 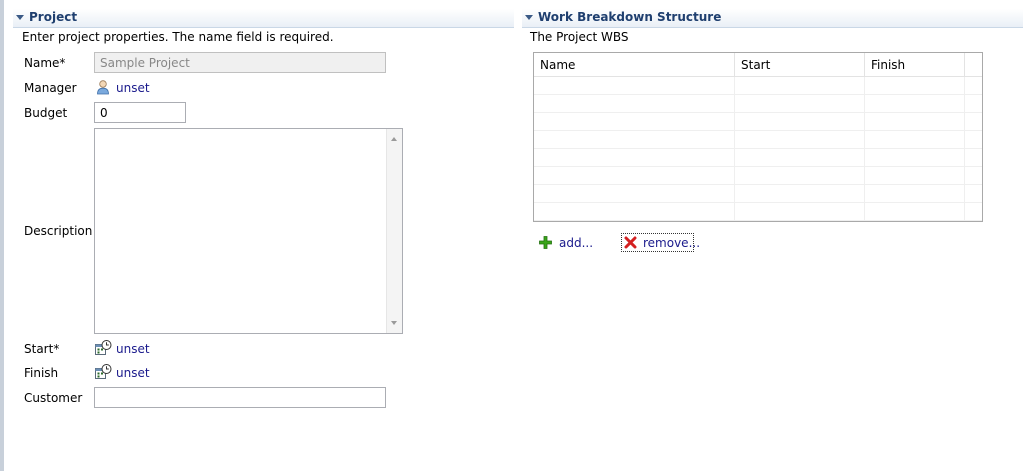 What do you see at coordinates (240, 62) in the screenshot?
I see `name-field` at bounding box center [240, 62].